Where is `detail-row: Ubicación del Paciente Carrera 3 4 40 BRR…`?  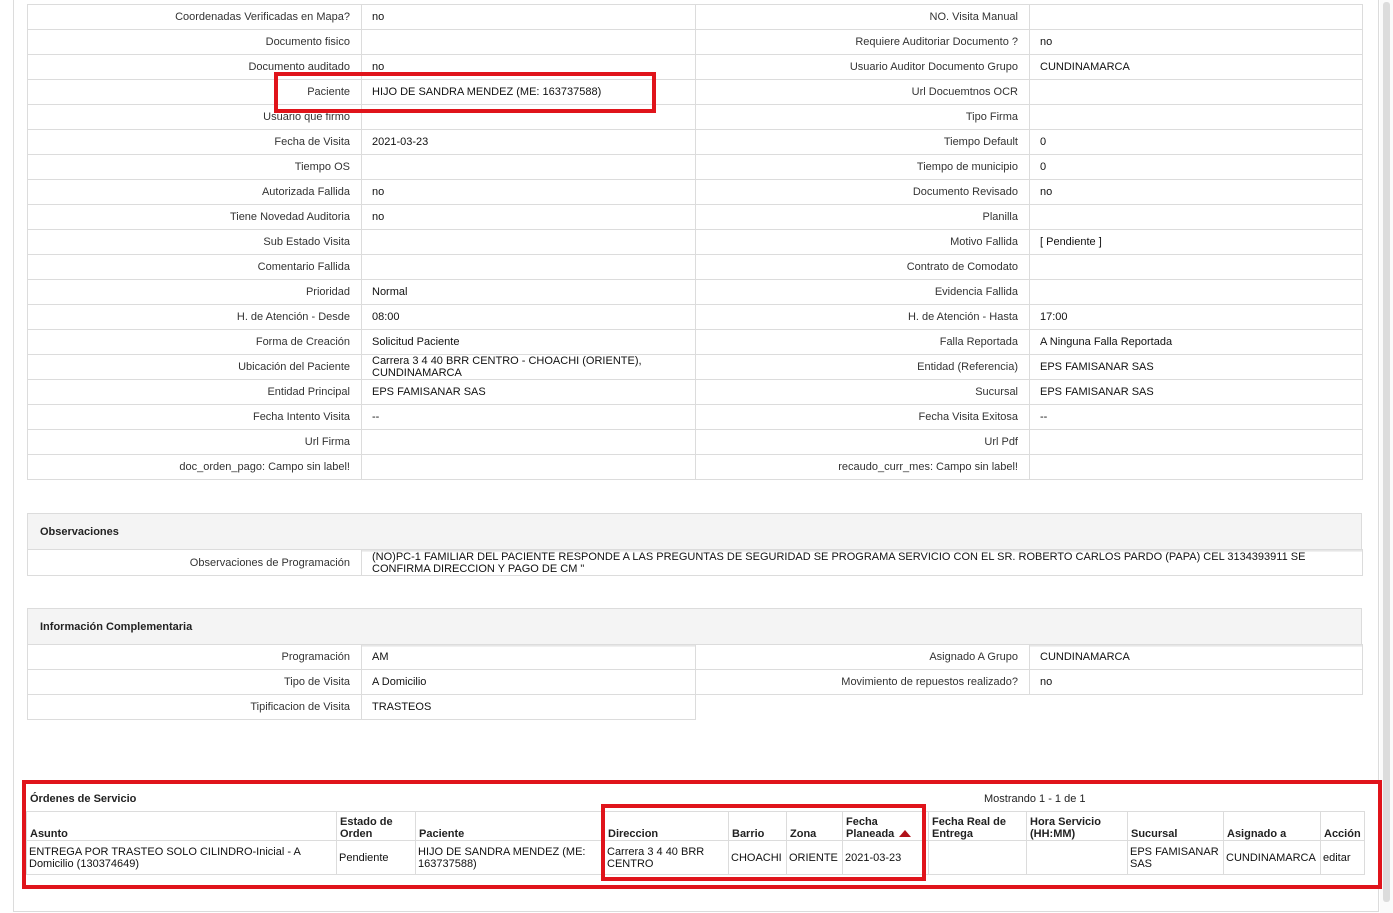
detail-row: Ubicación del Paciente Carrera 3 4 40 BRR… is located at coordinates (695, 367).